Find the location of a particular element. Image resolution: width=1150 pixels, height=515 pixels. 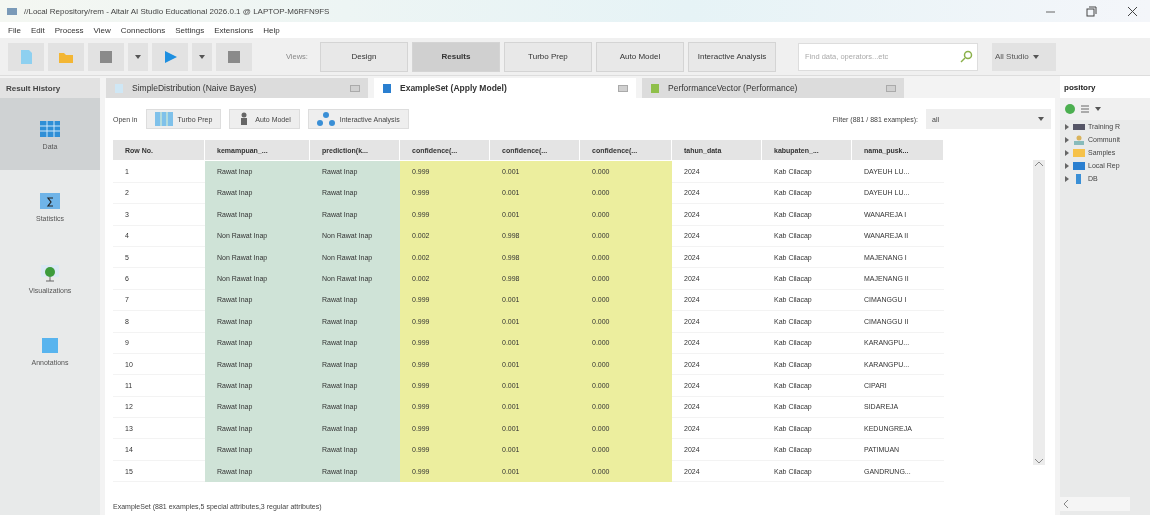

vertical-scrollbar is located at coordinates (1039, 312).